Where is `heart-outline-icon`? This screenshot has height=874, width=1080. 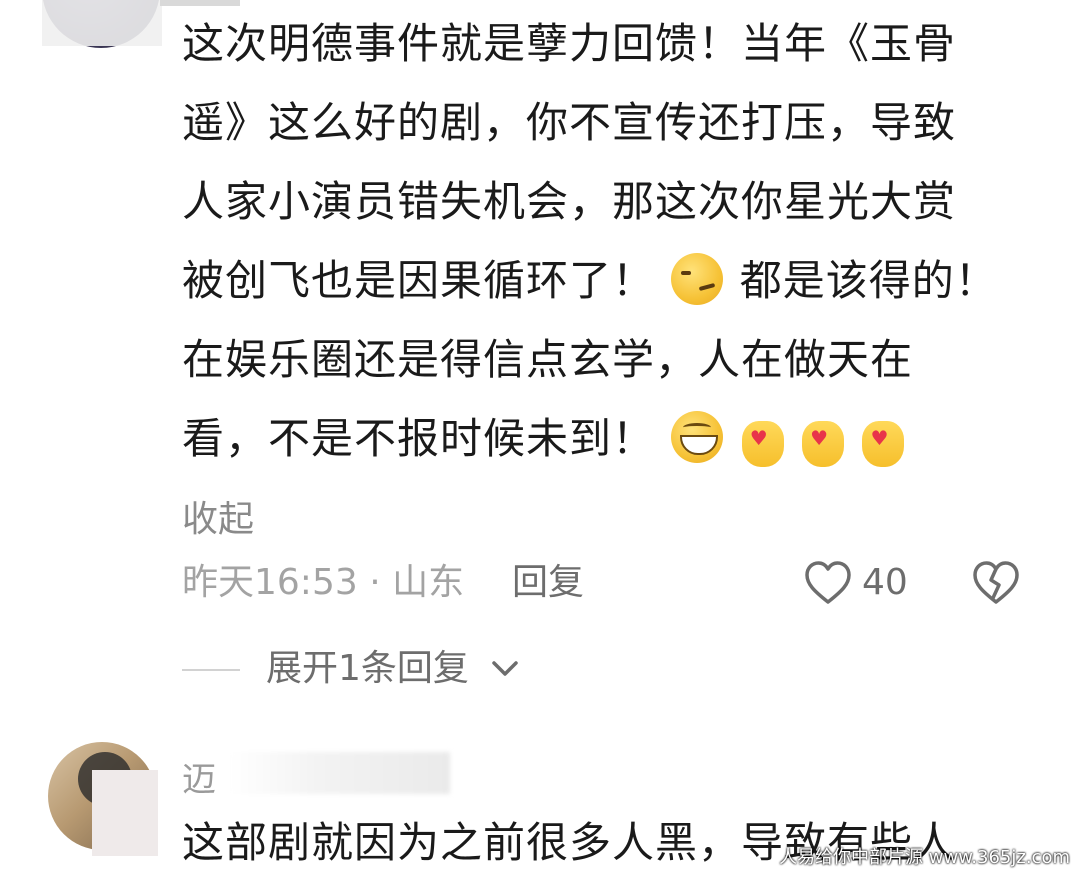 heart-outline-icon is located at coordinates (828, 583).